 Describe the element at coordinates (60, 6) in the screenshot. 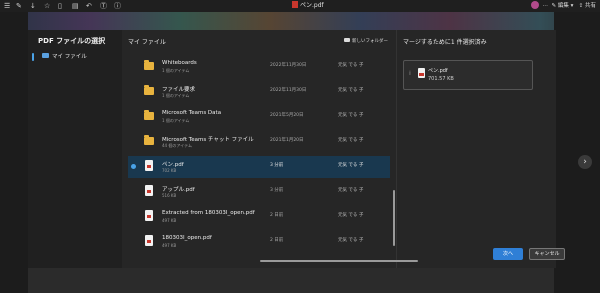

I see `trash-icon: ▯` at that location.